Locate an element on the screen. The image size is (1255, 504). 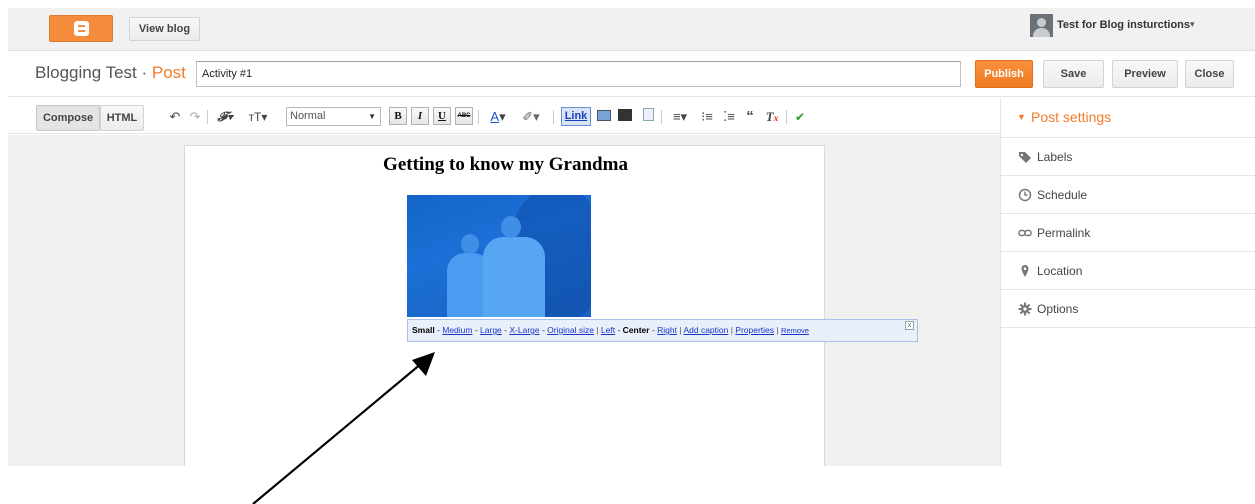
annotation-arrow is located at coordinates (343, 428).